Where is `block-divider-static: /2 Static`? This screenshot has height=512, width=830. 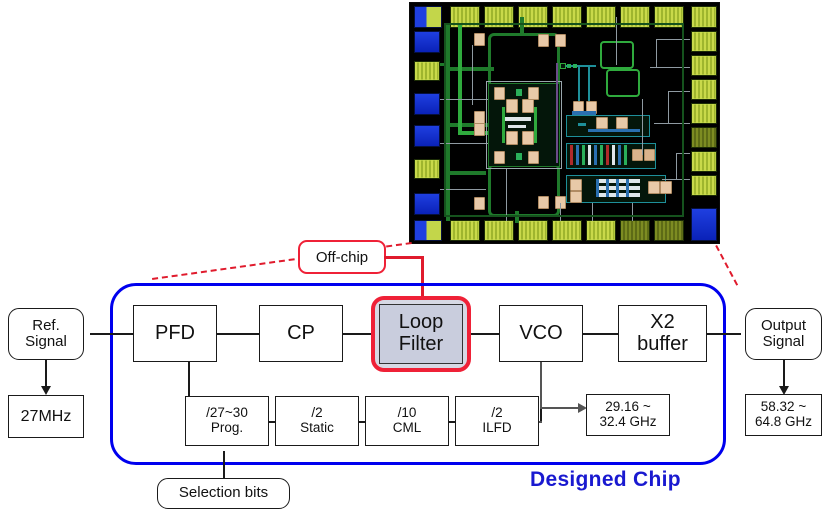
block-divider-static: /2 Static is located at coordinates (317, 421).